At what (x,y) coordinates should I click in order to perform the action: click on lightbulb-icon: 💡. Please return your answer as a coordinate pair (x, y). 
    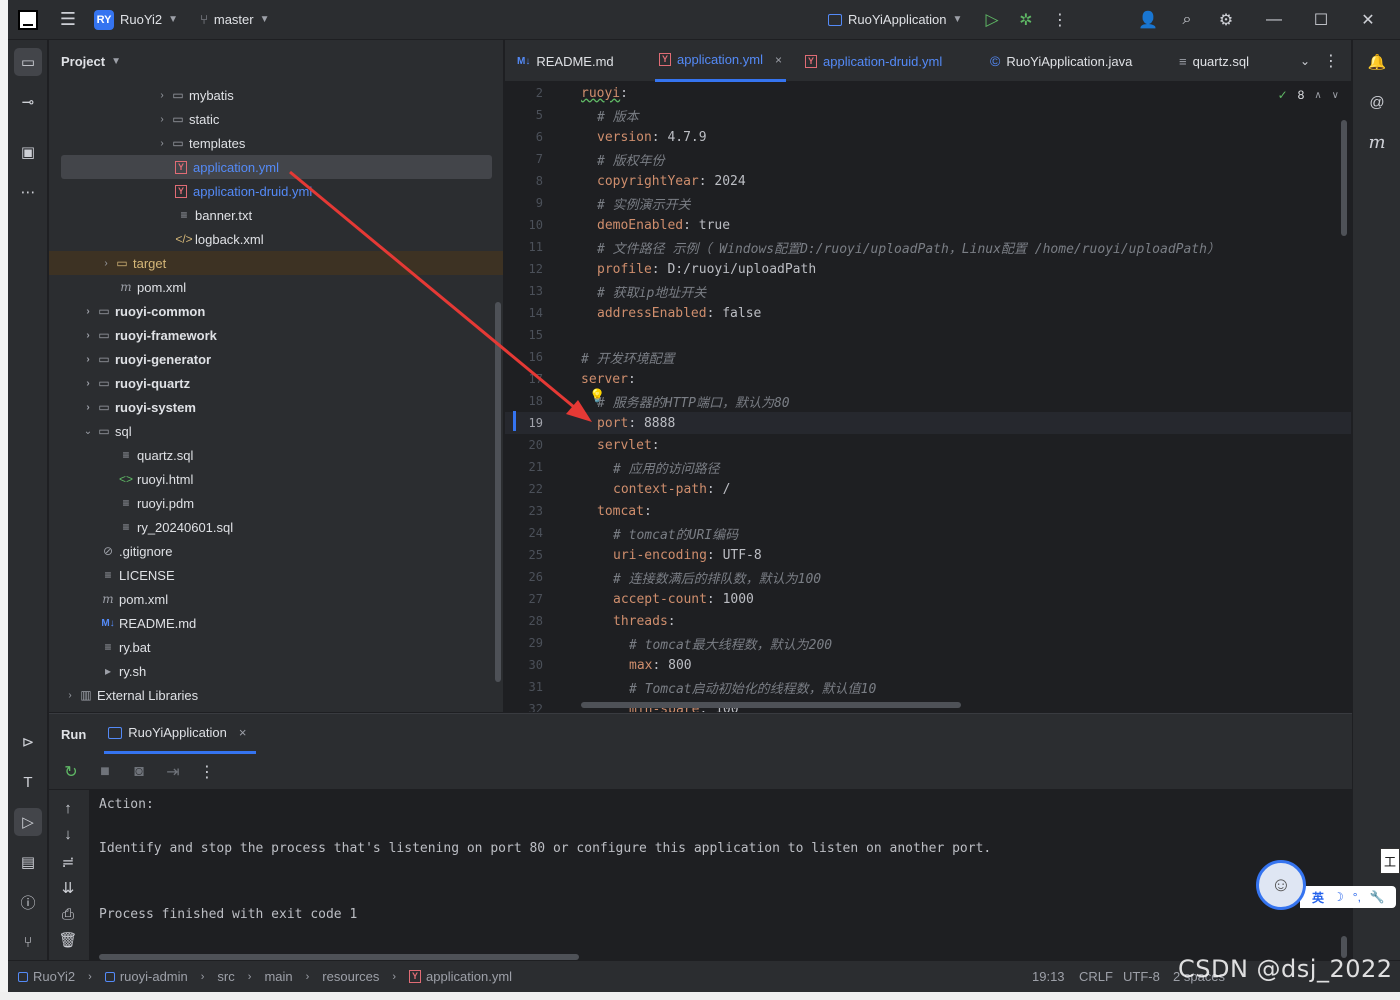
    Looking at the image, I should click on (597, 396).